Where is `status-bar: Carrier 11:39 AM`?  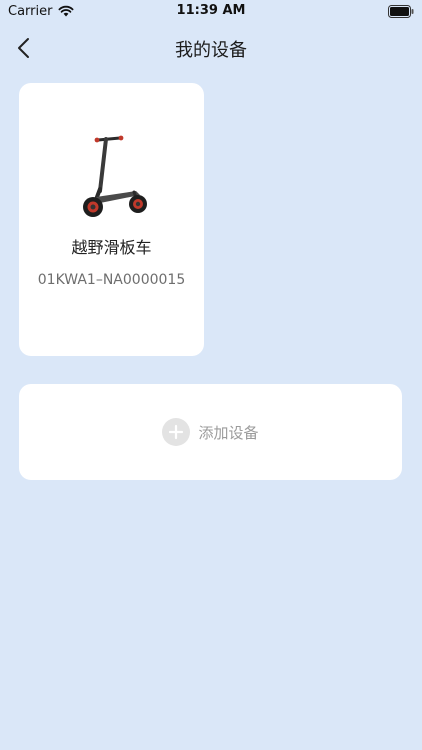 status-bar: Carrier 11:39 AM is located at coordinates (211, 12).